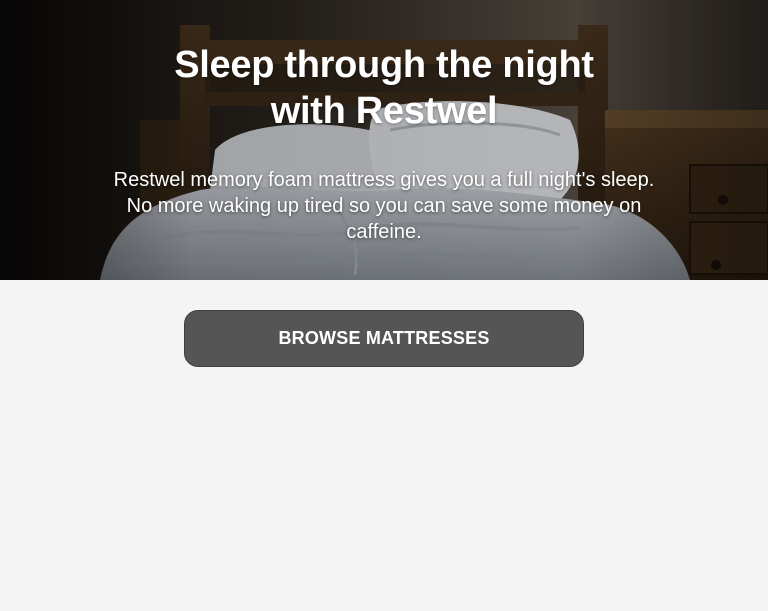 This screenshot has width=768, height=611. What do you see at coordinates (384, 88) in the screenshot?
I see `hero-title: Sleep through the night with Restwel` at bounding box center [384, 88].